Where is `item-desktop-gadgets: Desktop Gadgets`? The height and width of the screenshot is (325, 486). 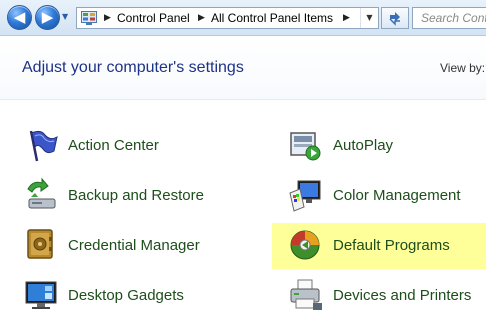 item-desktop-gadgets: Desktop Gadgets is located at coordinates (123, 297).